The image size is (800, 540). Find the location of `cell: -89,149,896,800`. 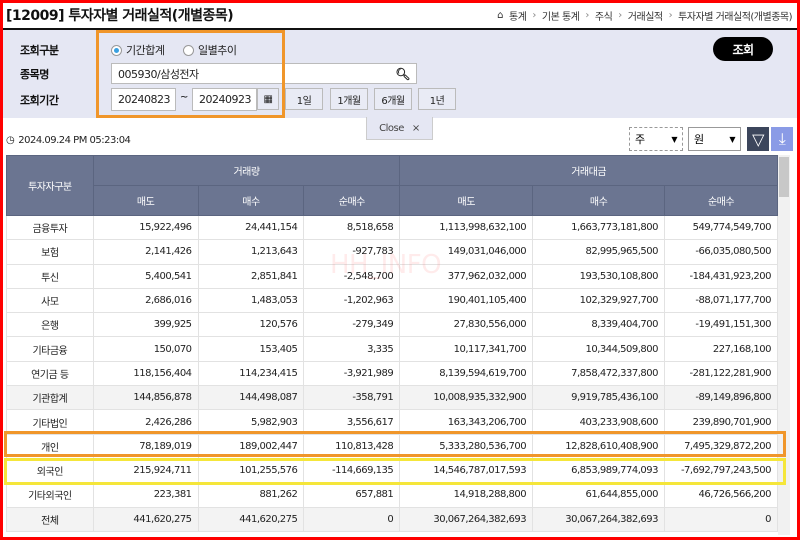

cell: -89,149,896,800 is located at coordinates (721, 398).